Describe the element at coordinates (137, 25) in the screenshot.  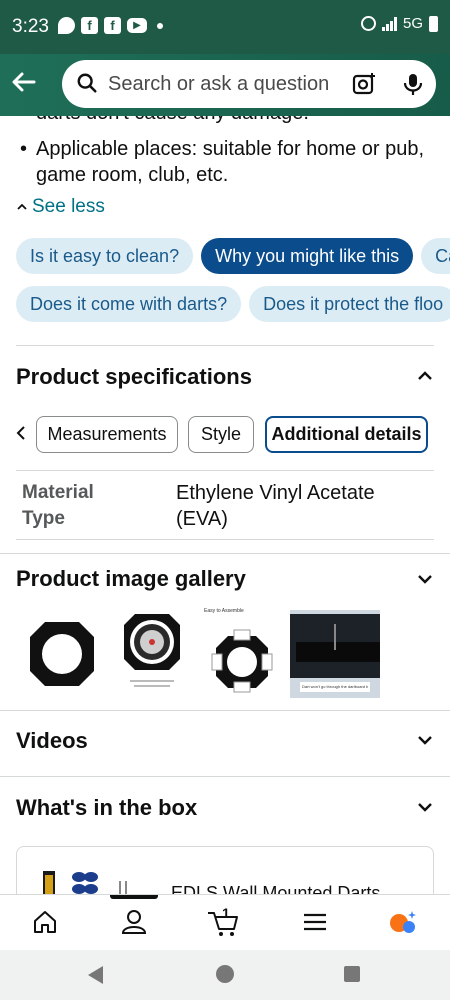
I see `youtube-icon: ▶` at that location.